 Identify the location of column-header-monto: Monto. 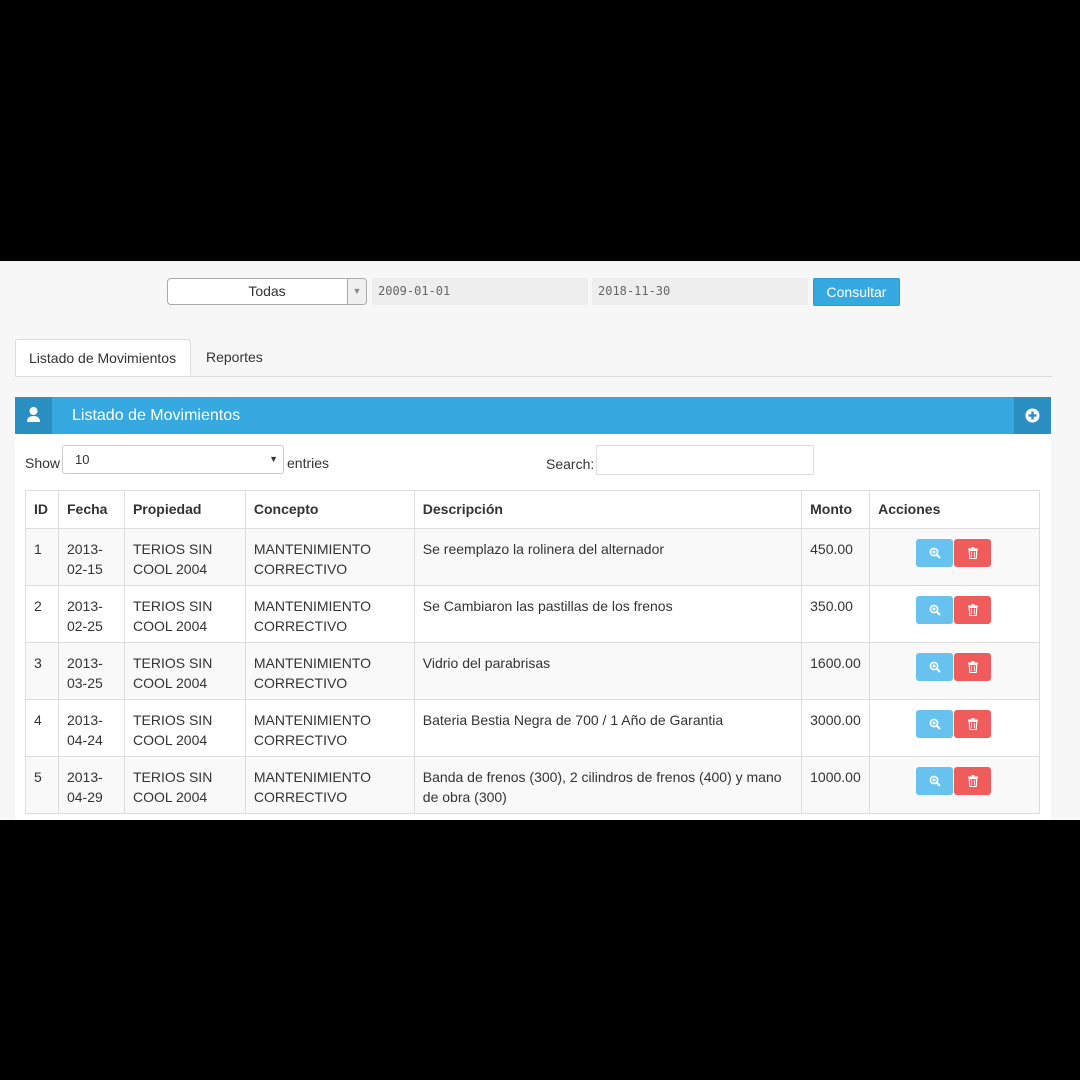
(836, 509).